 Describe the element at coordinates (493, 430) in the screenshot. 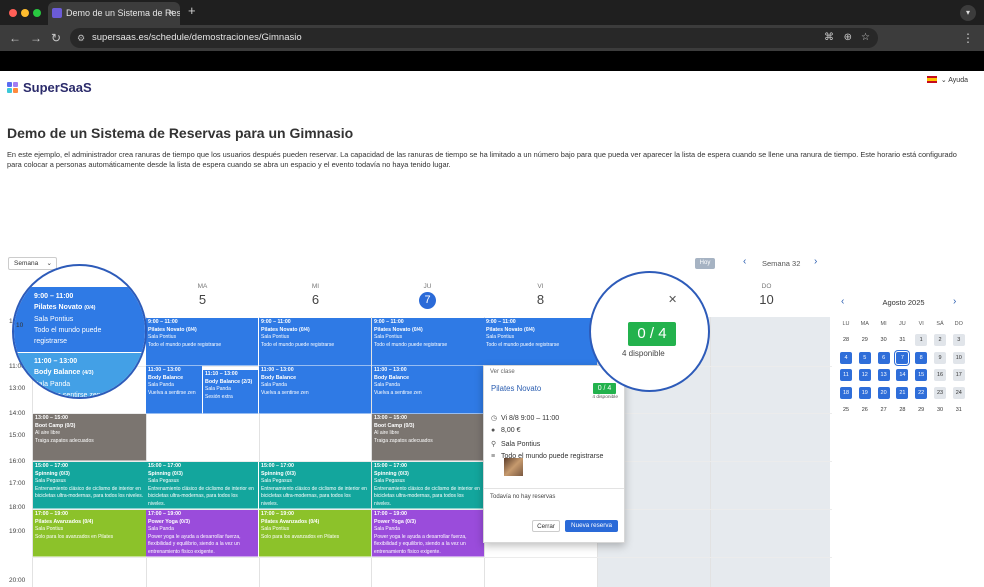

I see `price-tag-icon: ●` at that location.